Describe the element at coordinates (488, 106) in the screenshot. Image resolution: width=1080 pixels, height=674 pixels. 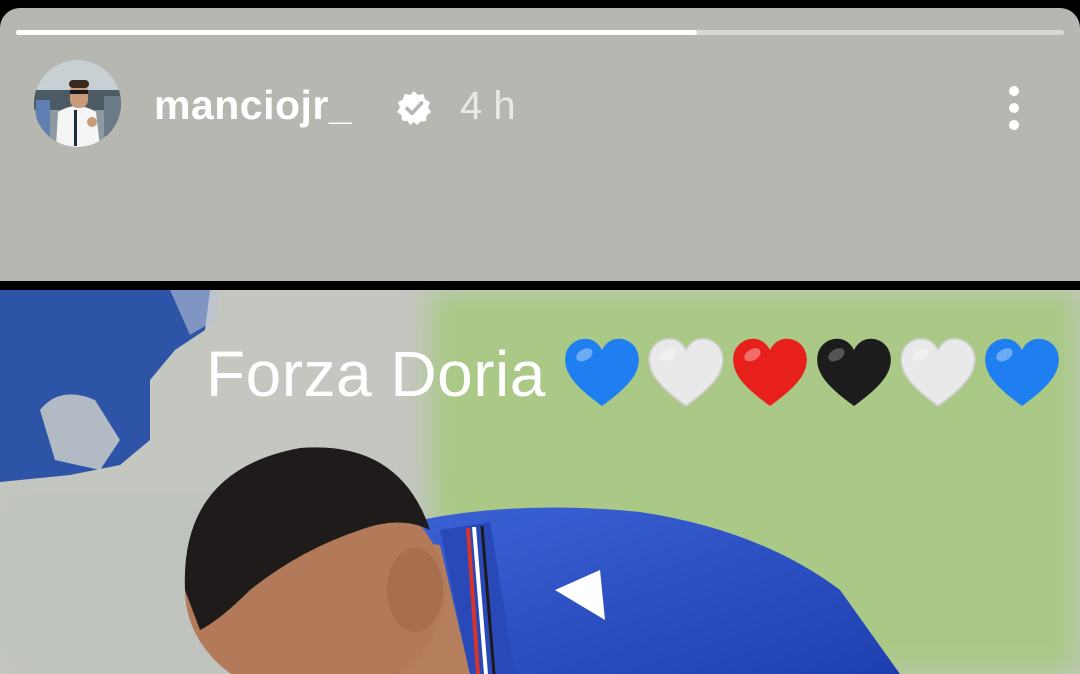
I see `post-time: 4 h` at that location.